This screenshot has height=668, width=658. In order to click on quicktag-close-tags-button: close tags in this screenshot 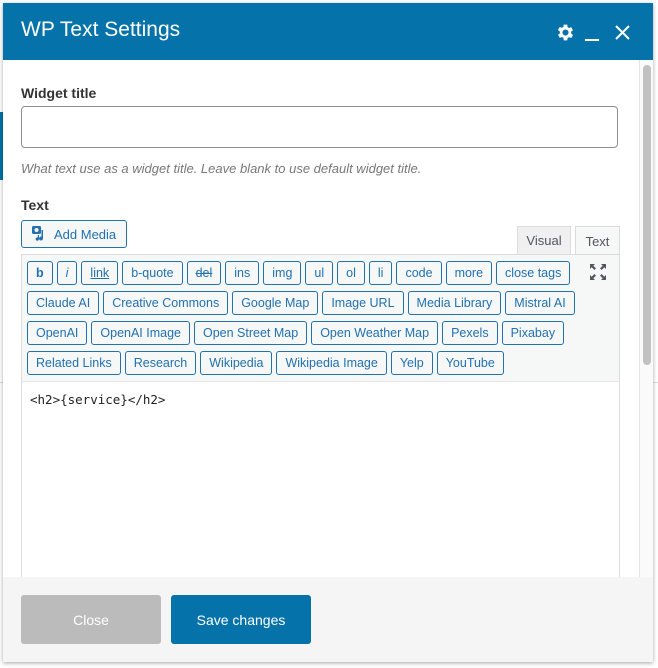, I will do `click(533, 273)`.